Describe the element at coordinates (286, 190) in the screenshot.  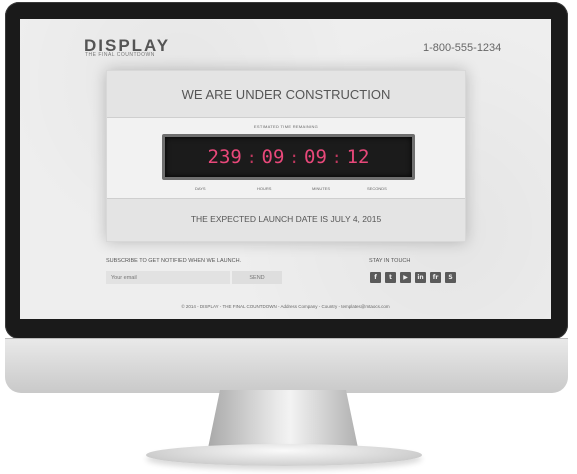
I see `countdown-units: DAYS HOURS MINUTES SECONDS` at that location.